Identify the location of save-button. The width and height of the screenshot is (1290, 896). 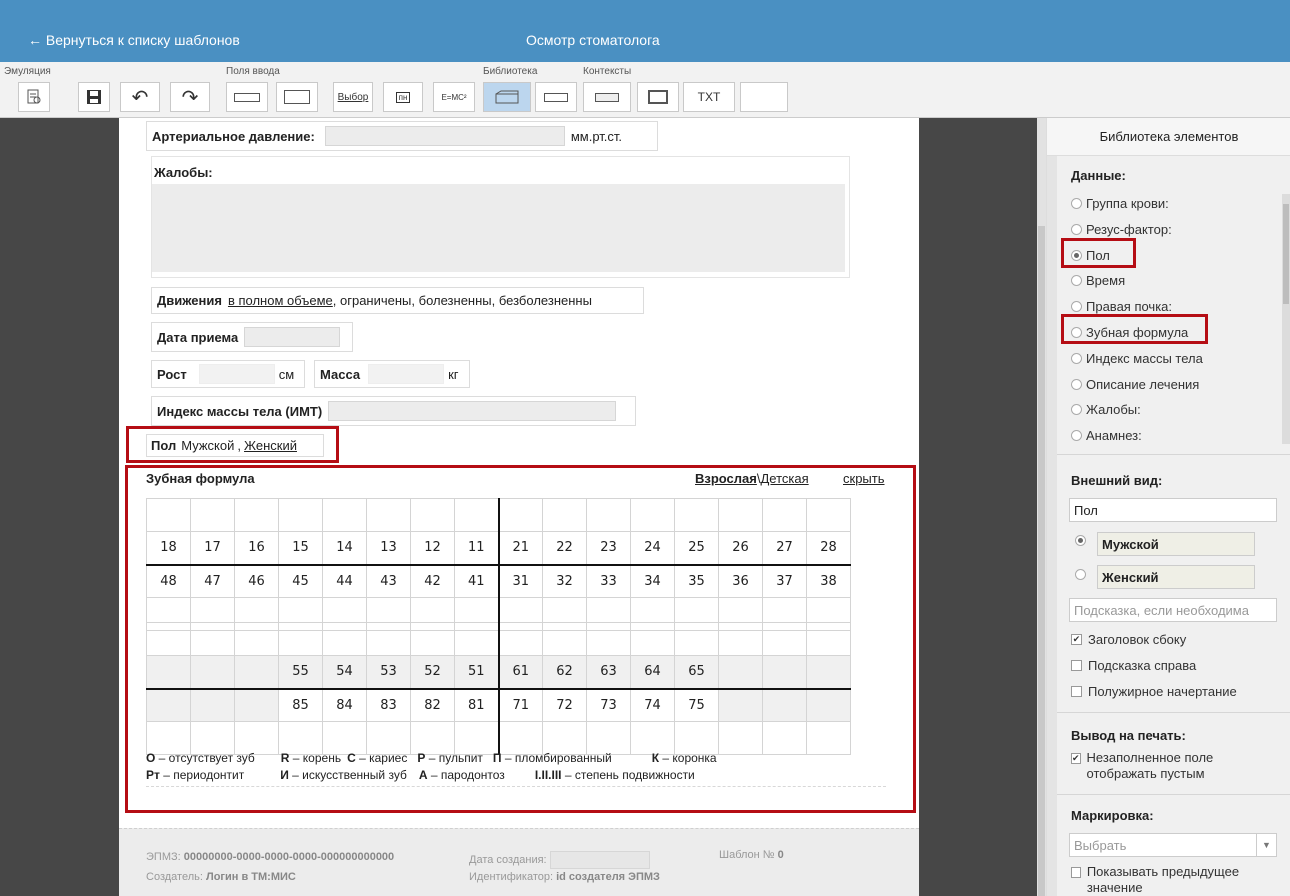
(94, 97).